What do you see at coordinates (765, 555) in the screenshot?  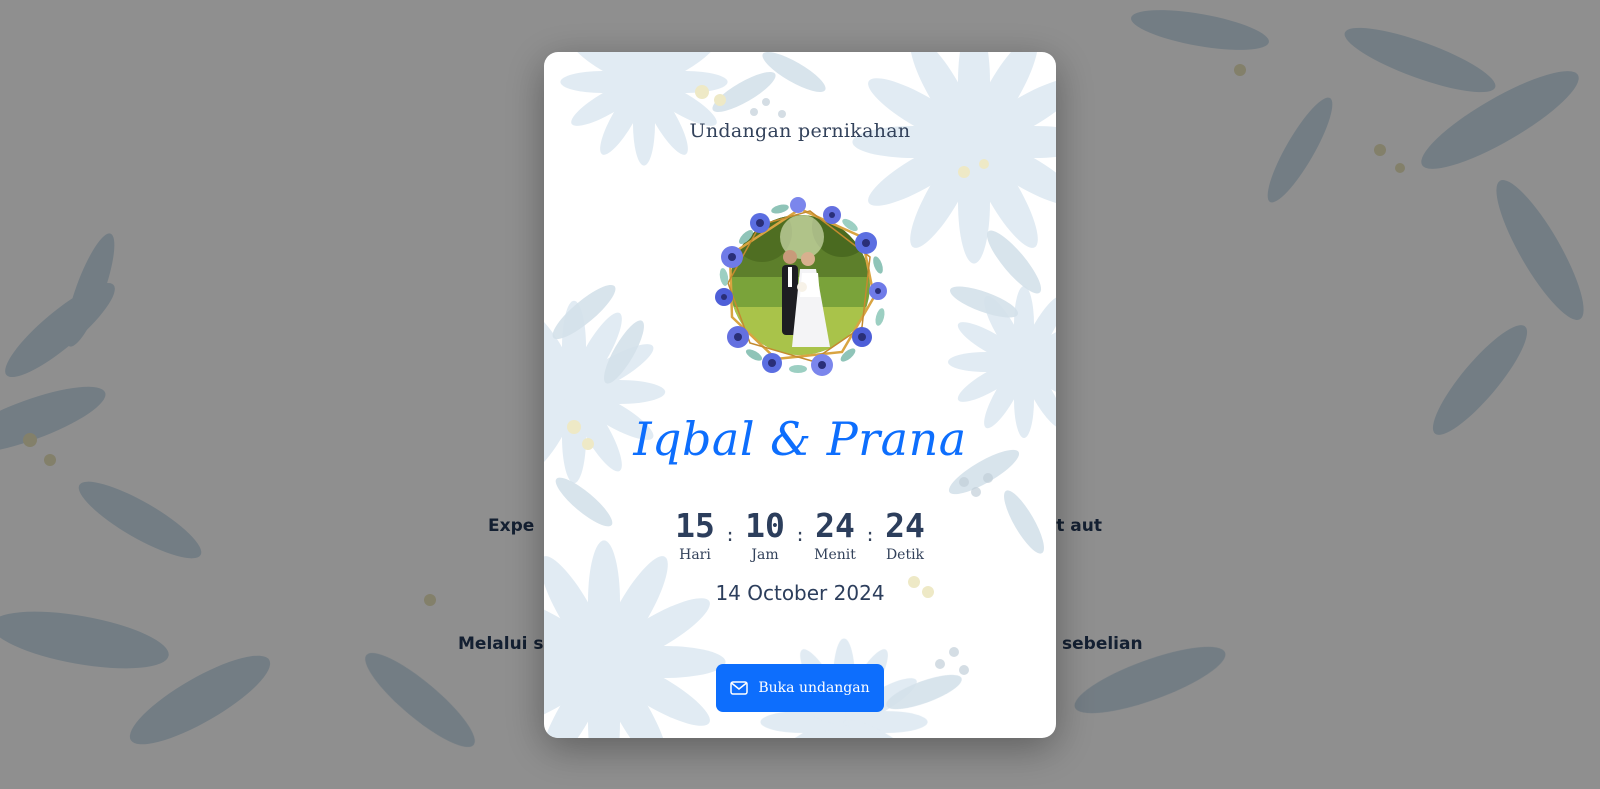 I see `countdown-hours-label: Jam` at bounding box center [765, 555].